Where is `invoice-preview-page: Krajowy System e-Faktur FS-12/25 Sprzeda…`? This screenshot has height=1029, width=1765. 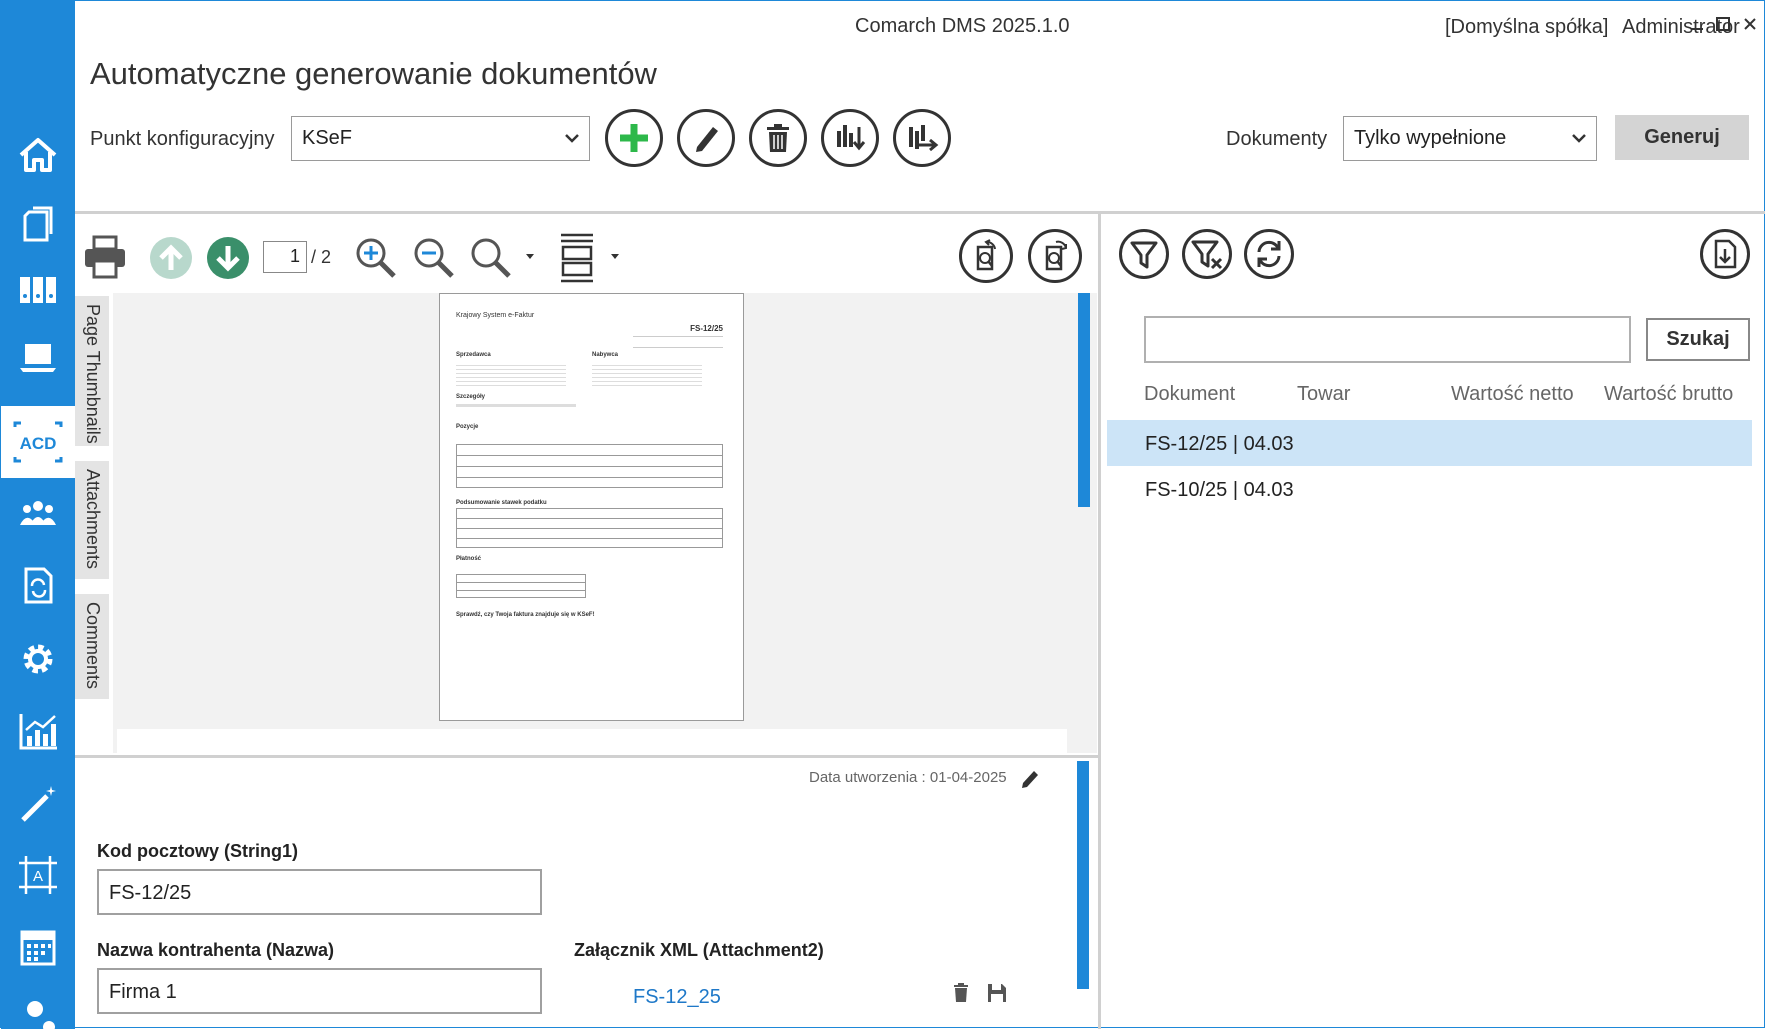
invoice-preview-page: Krajowy System e-Faktur FS-12/25 Sprzeda… is located at coordinates (591, 507).